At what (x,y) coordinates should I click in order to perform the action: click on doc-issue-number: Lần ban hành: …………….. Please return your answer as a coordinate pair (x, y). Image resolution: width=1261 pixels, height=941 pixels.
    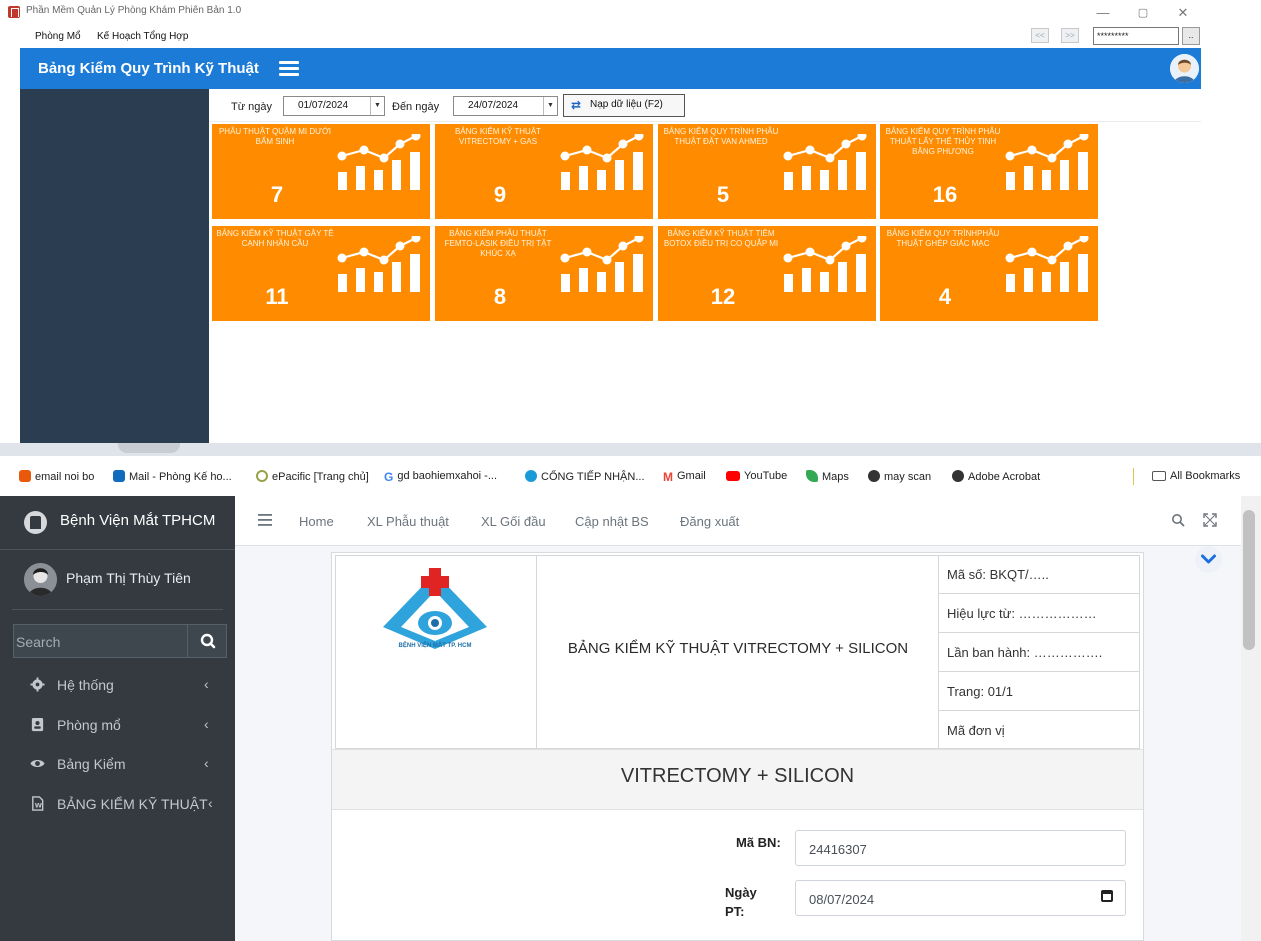
    Looking at the image, I should click on (1039, 652).